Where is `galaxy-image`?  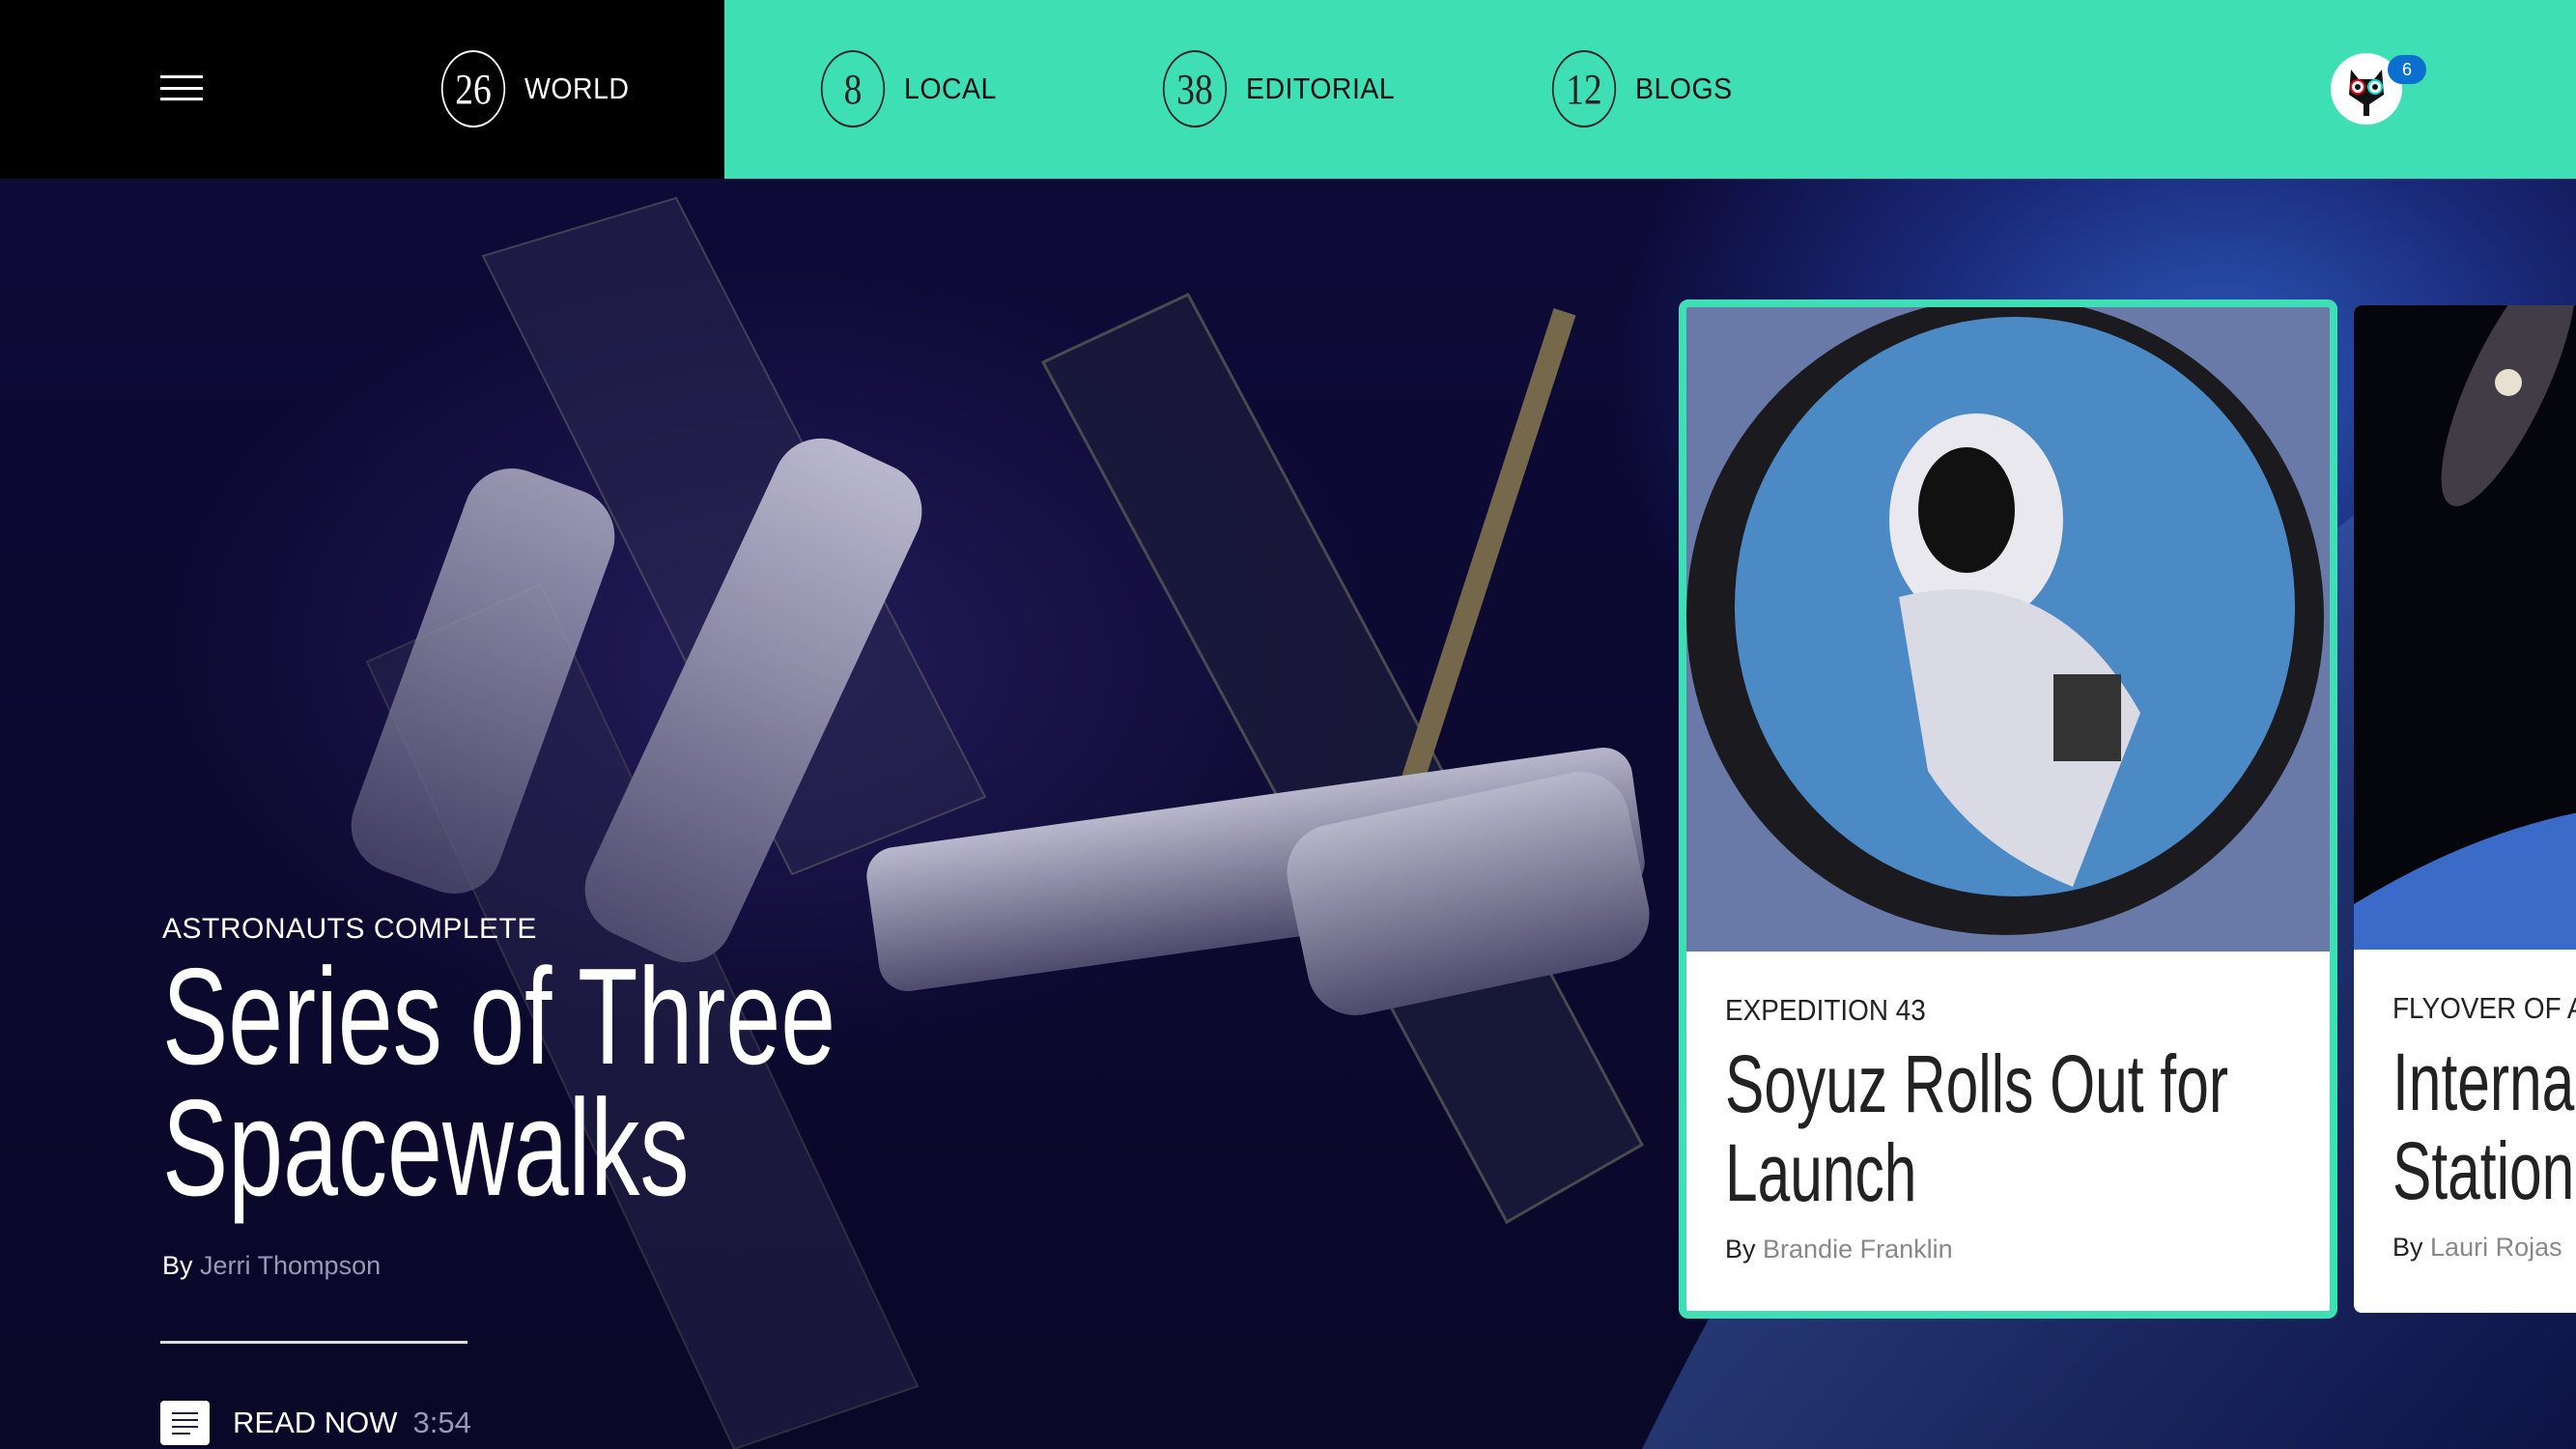 galaxy-image is located at coordinates (2465, 627).